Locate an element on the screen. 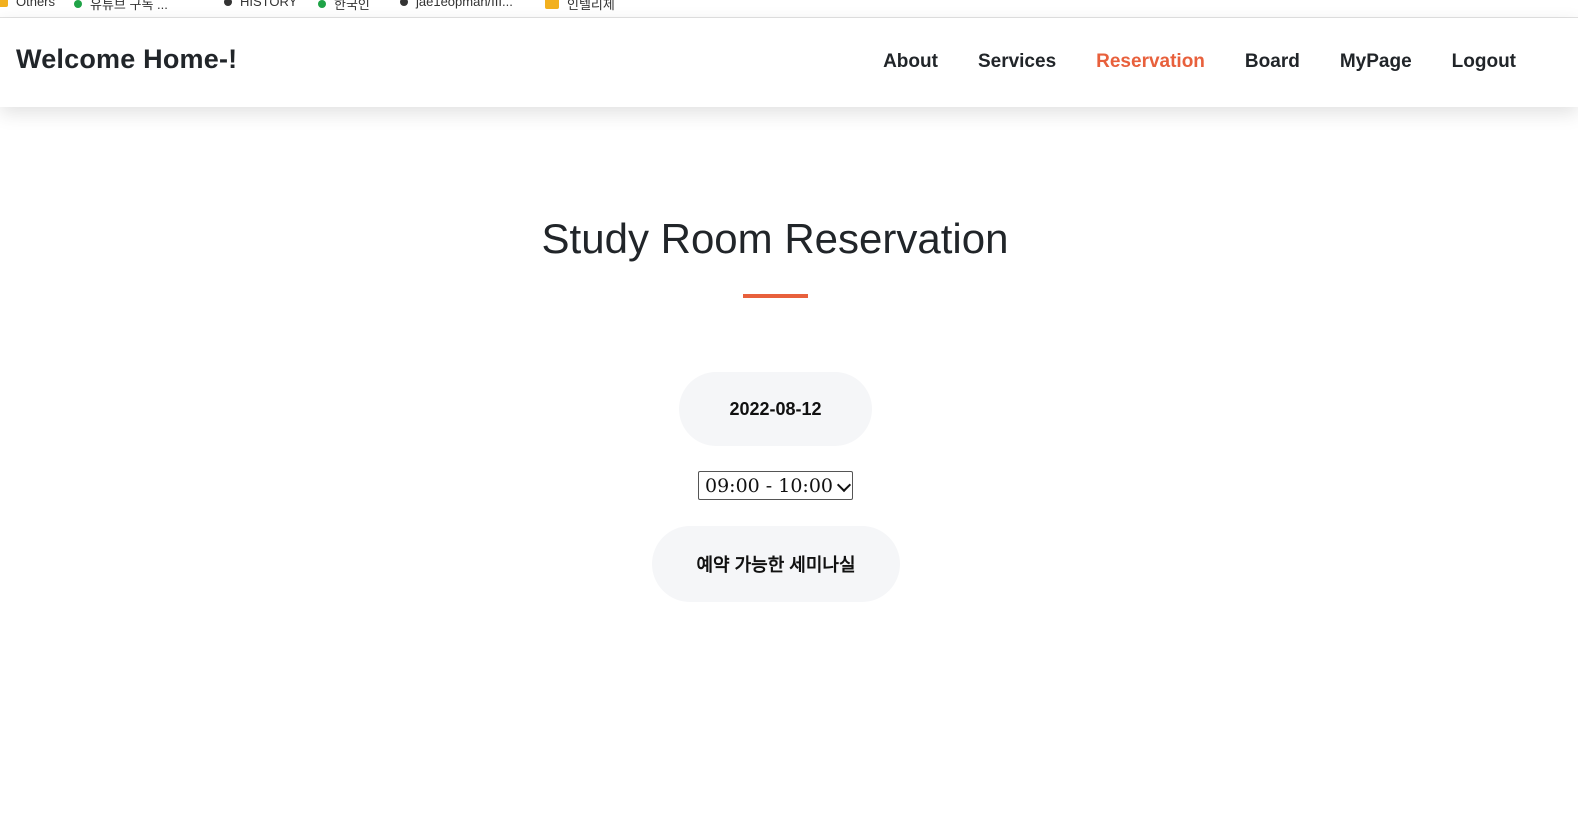 This screenshot has height=818, width=1578. bookmark-label: 한국인 is located at coordinates (352, 6).